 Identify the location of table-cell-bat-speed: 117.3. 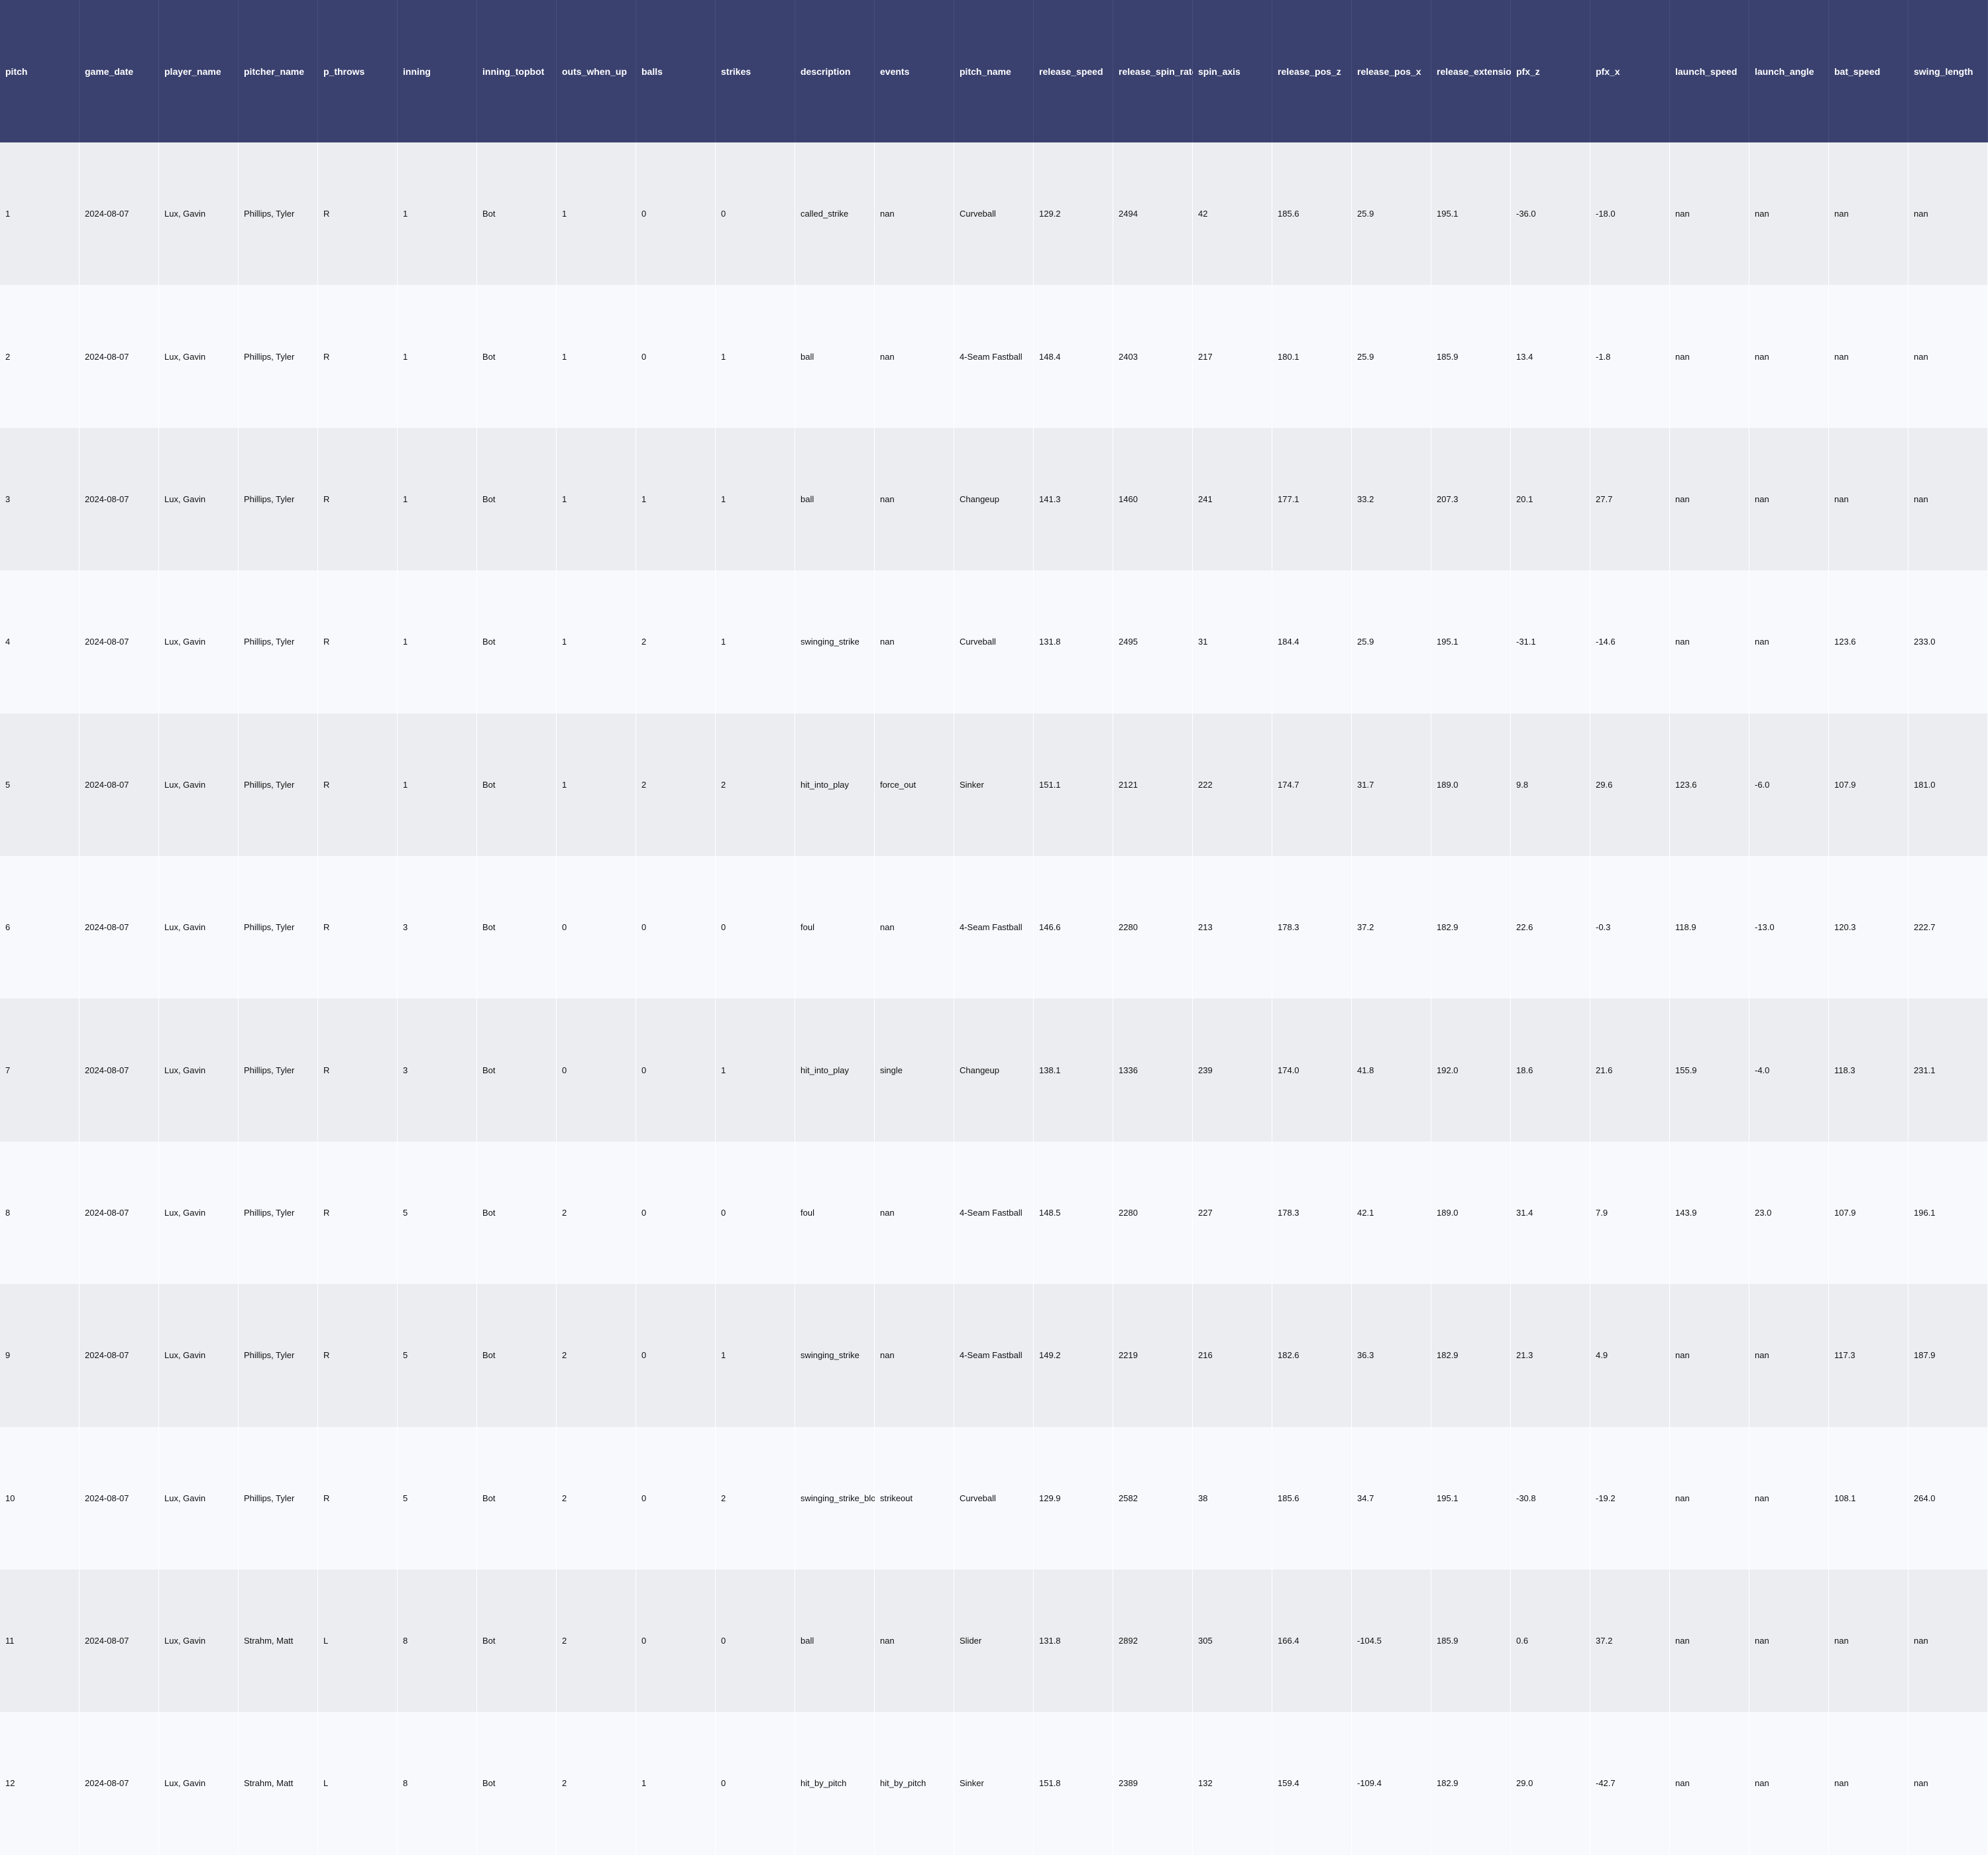
(1868, 1356).